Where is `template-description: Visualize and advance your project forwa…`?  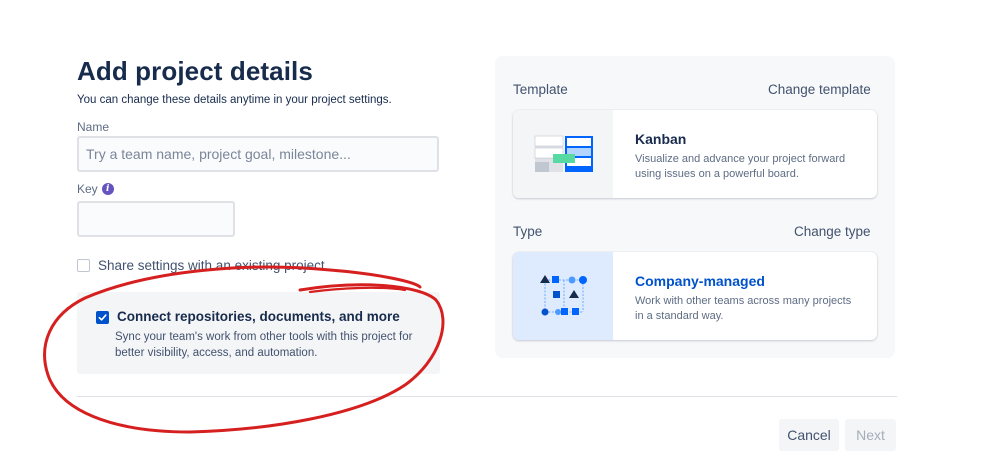 template-description: Visualize and advance your project forwa… is located at coordinates (740, 166).